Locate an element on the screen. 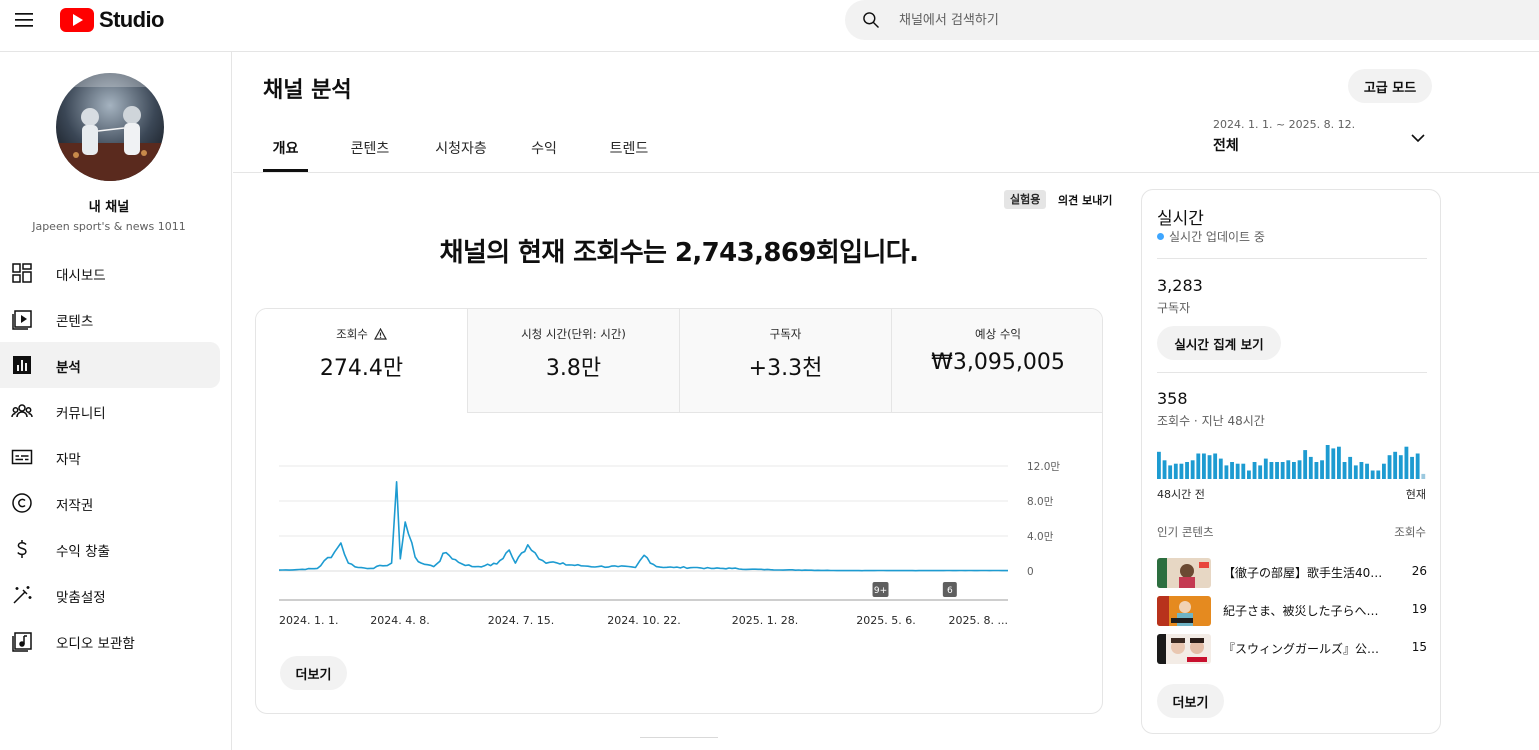  tab-trends: 트렌드 is located at coordinates (629, 148).